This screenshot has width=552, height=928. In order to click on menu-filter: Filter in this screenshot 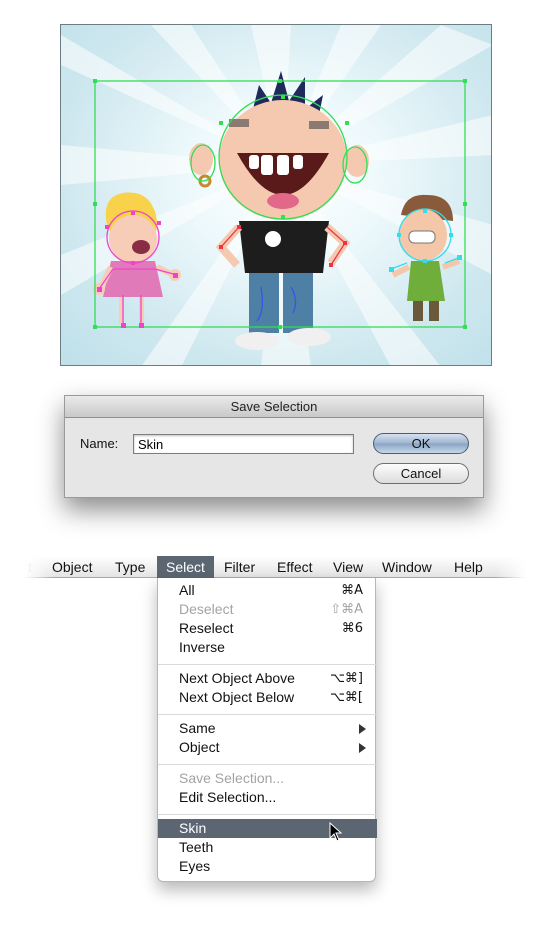, I will do `click(239, 567)`.